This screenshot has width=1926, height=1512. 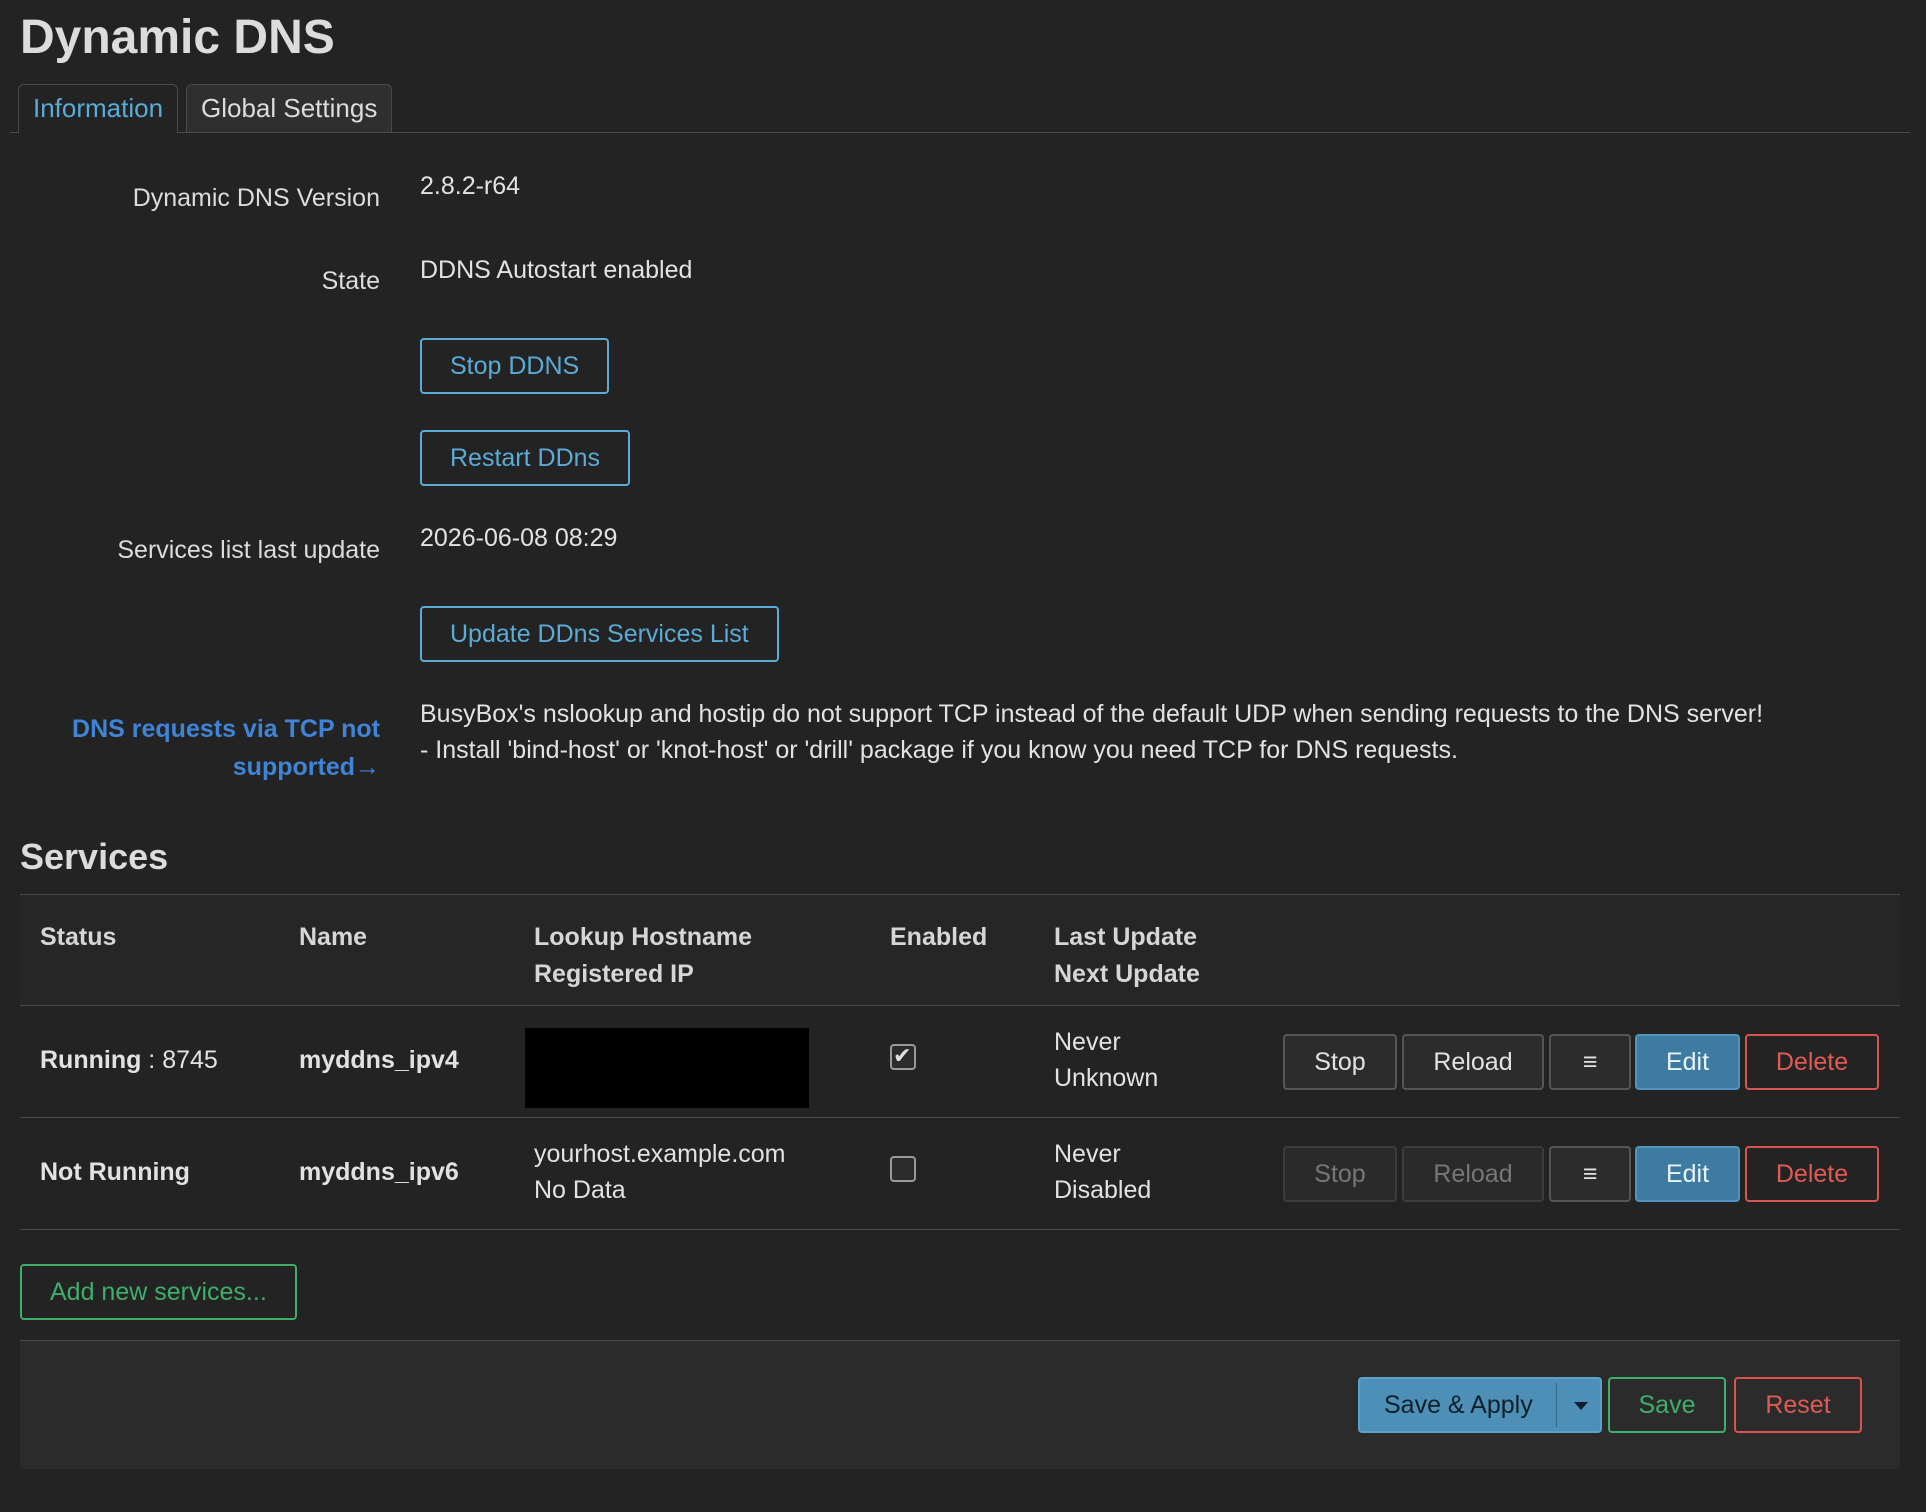 I want to click on state-value: DDNS Autostart enabled, so click(x=556, y=270).